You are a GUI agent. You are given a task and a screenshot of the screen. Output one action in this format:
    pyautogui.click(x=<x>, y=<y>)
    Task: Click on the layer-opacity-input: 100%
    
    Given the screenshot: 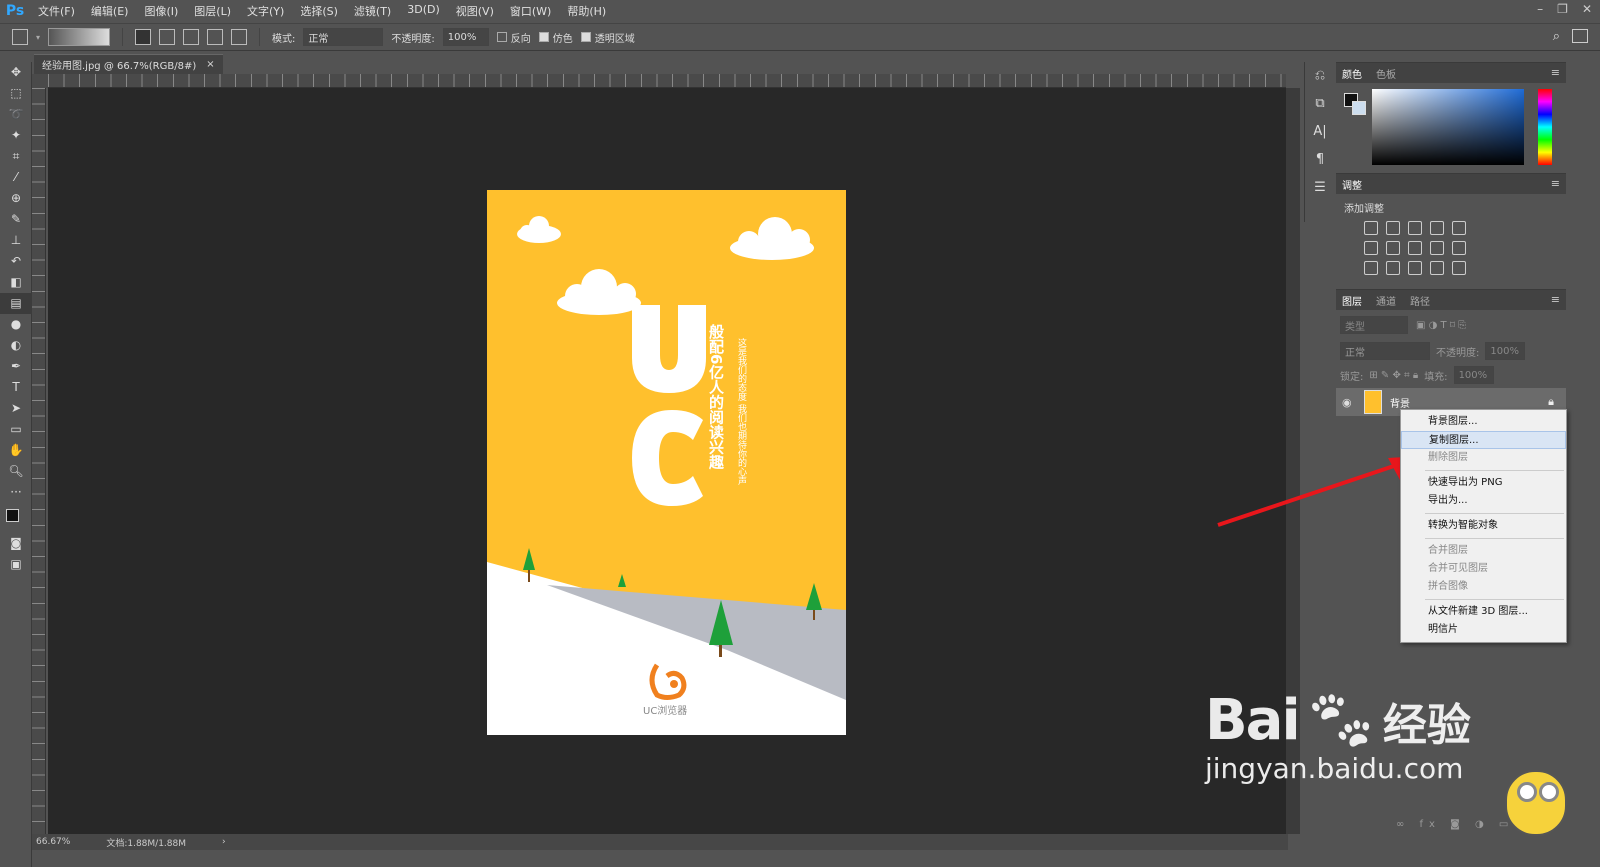 What is the action you would take?
    pyautogui.click(x=1505, y=351)
    